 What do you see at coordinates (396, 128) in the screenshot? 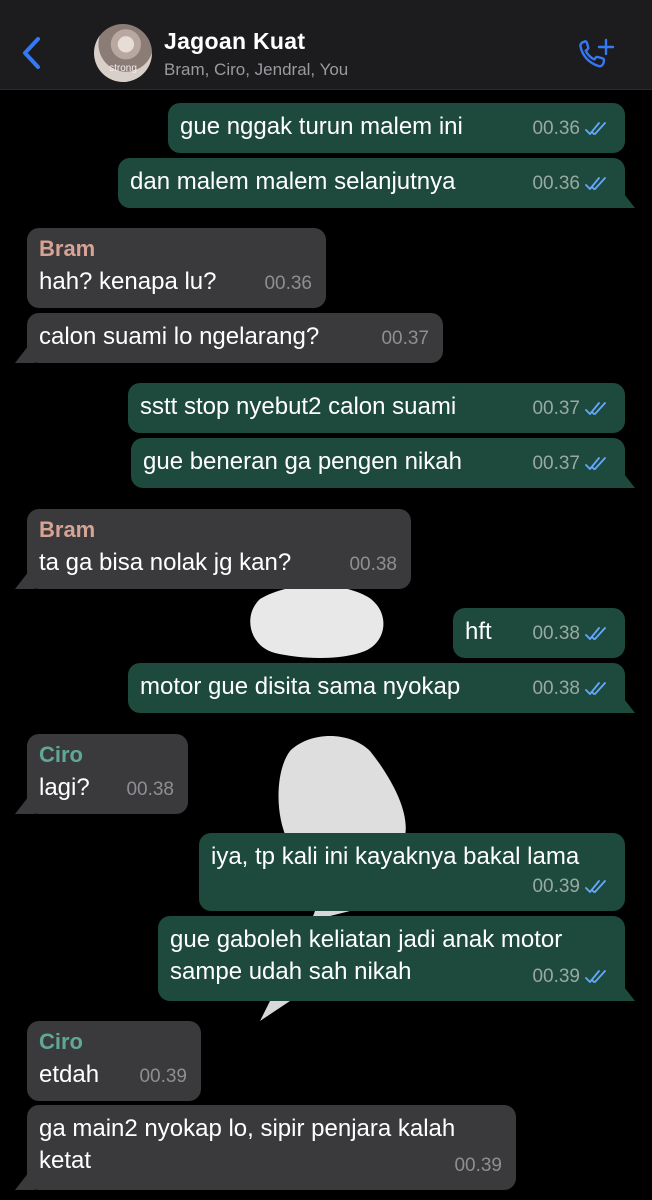
I see `message-bubble: gue nggak turun malem ini 00.36` at bounding box center [396, 128].